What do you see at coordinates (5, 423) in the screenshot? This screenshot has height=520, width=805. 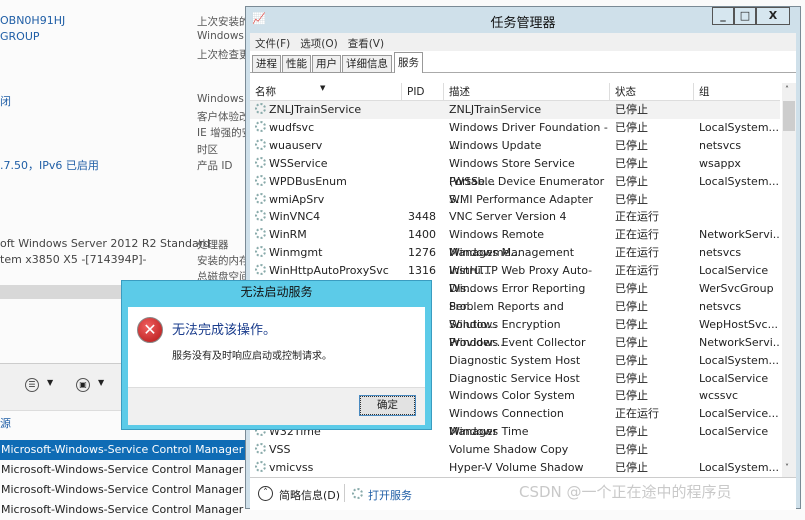 I see `column-source: 源` at bounding box center [5, 423].